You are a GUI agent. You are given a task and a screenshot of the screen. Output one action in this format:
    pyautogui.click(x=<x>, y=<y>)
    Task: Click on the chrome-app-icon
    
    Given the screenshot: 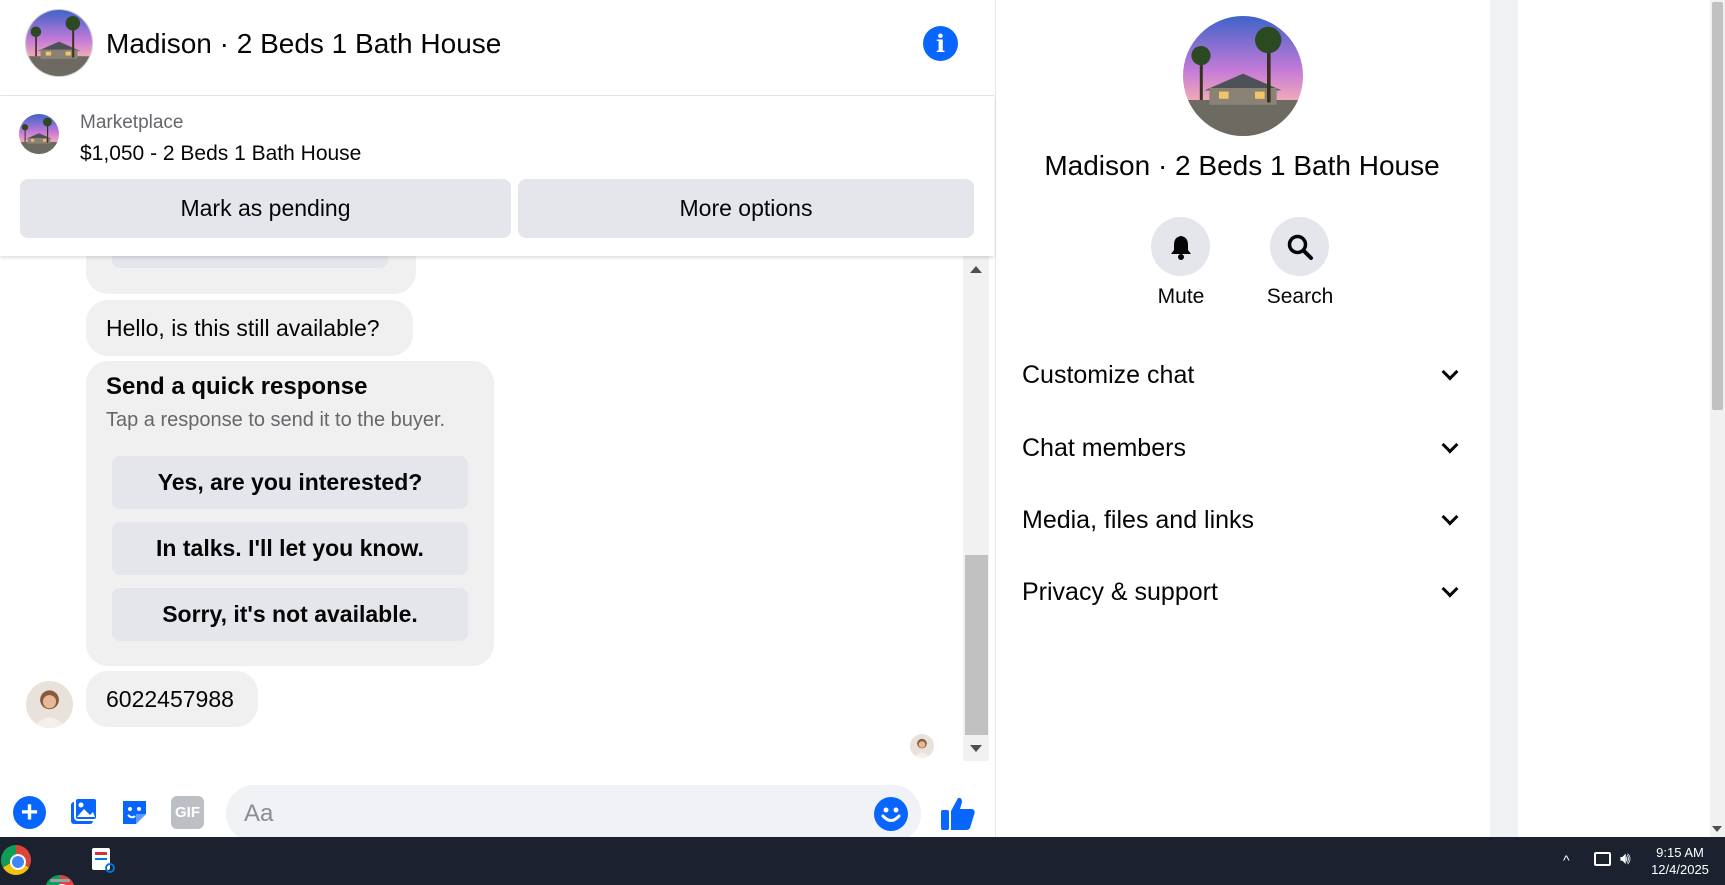 What is the action you would take?
    pyautogui.click(x=16, y=860)
    